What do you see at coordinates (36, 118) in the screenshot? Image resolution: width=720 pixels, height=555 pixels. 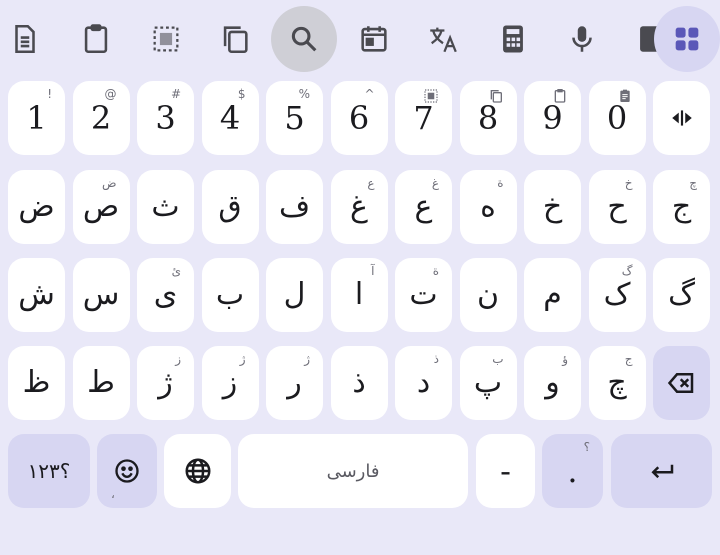 I see `key-1: 1!` at bounding box center [36, 118].